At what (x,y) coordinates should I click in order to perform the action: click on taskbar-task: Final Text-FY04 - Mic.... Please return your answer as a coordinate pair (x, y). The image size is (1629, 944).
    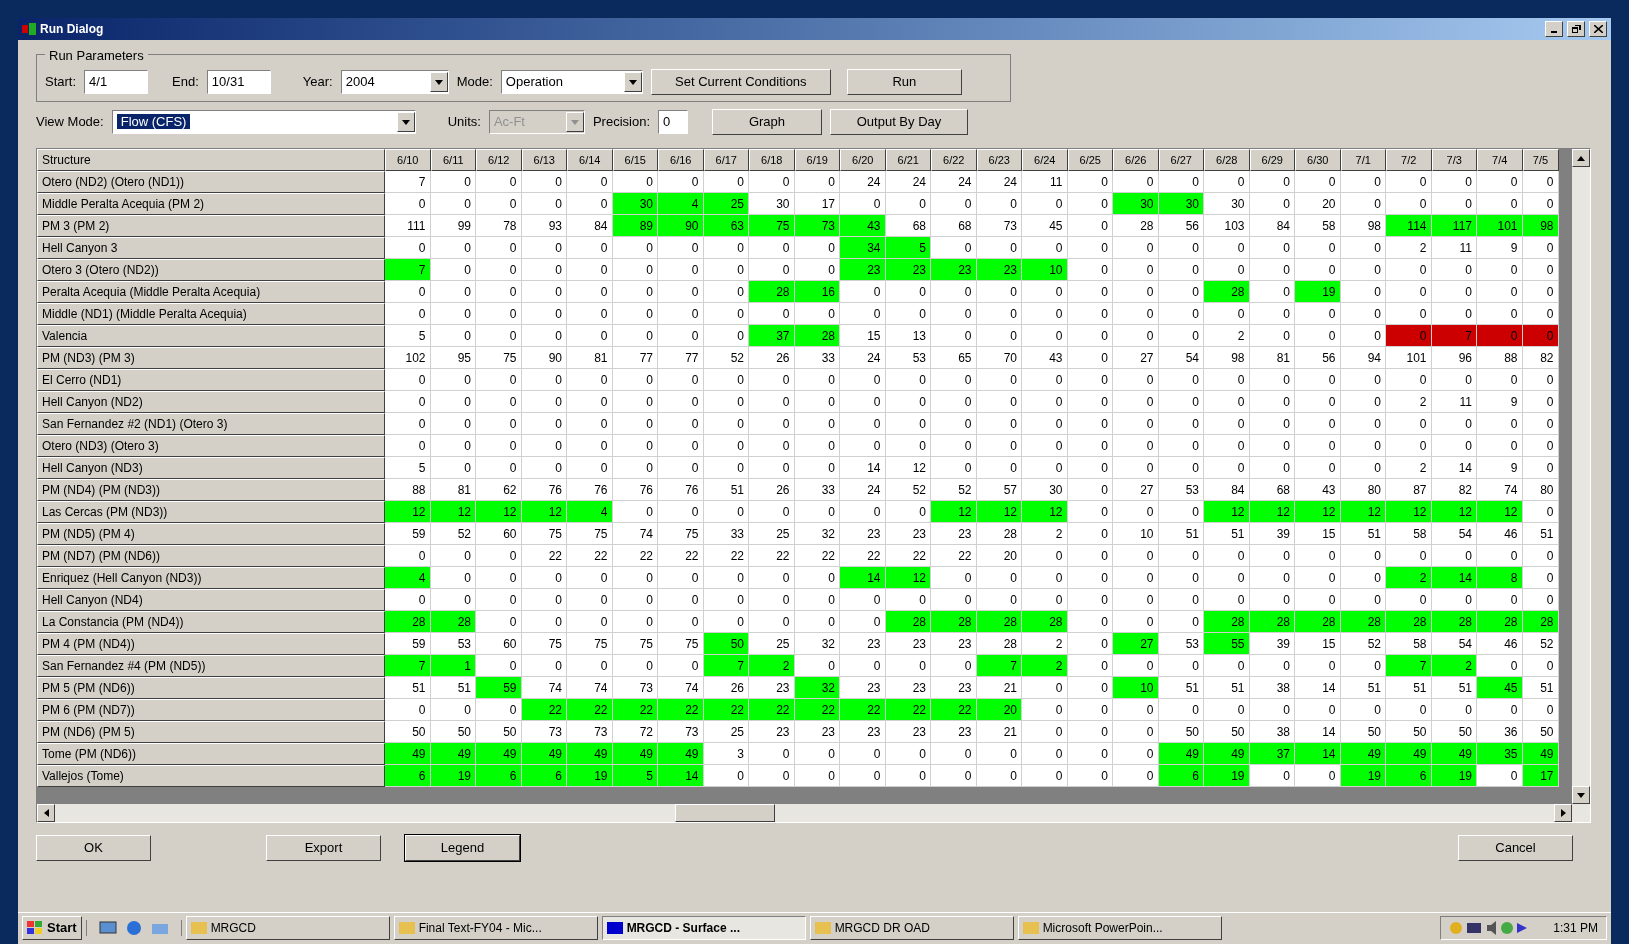
    Looking at the image, I should click on (495, 927).